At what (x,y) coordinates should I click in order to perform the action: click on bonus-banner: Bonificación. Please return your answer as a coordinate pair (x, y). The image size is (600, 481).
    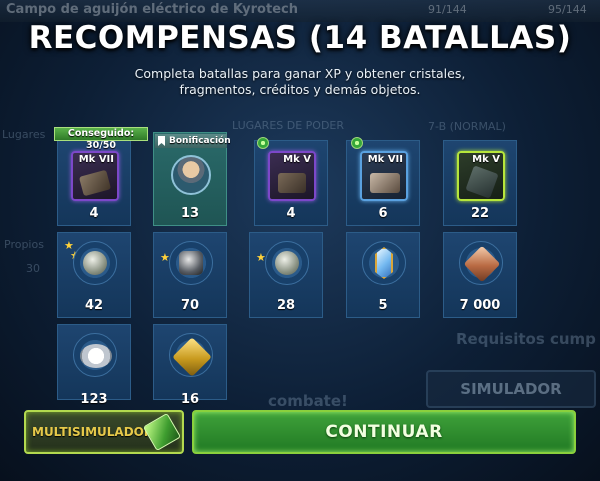
    Looking at the image, I should click on (193, 141).